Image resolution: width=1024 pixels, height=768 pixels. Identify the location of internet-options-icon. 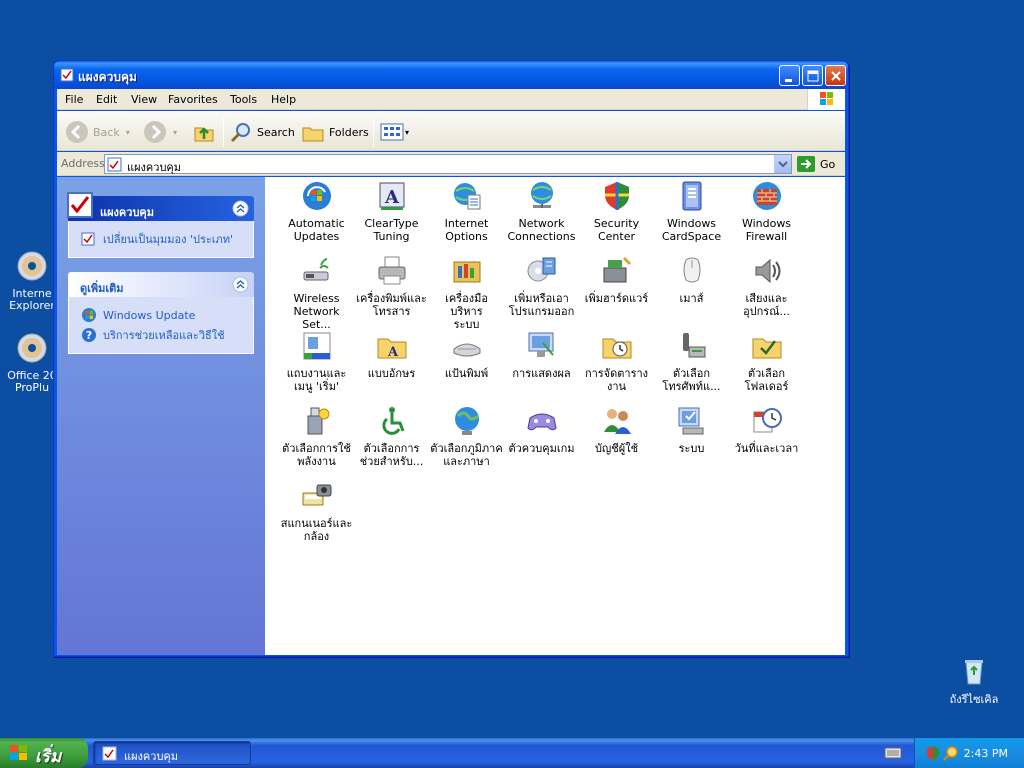
(466, 196).